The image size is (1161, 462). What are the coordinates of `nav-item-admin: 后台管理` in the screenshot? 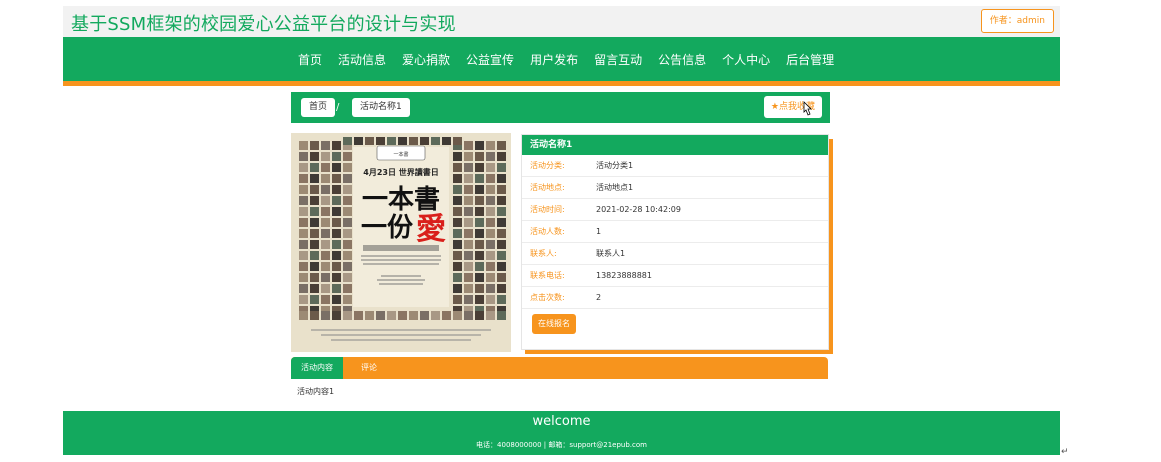 It's located at (810, 59).